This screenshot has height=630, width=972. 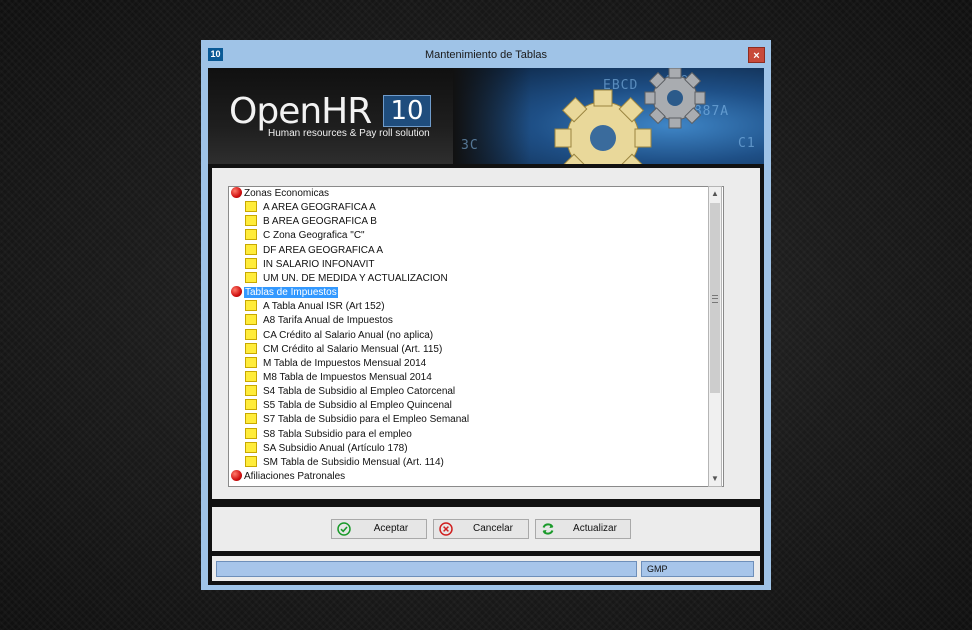 What do you see at coordinates (348, 335) in the screenshot?
I see `tree-item-label: CA Crédito al Salario Anual (no aplica)` at bounding box center [348, 335].